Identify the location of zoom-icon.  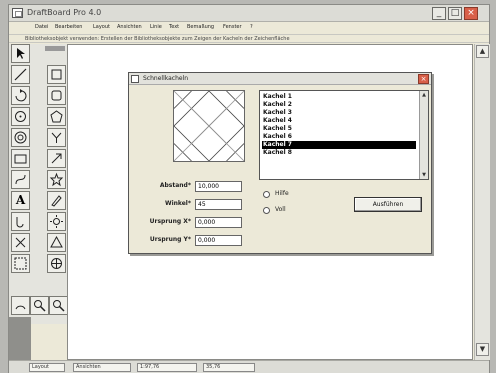
(39, 305).